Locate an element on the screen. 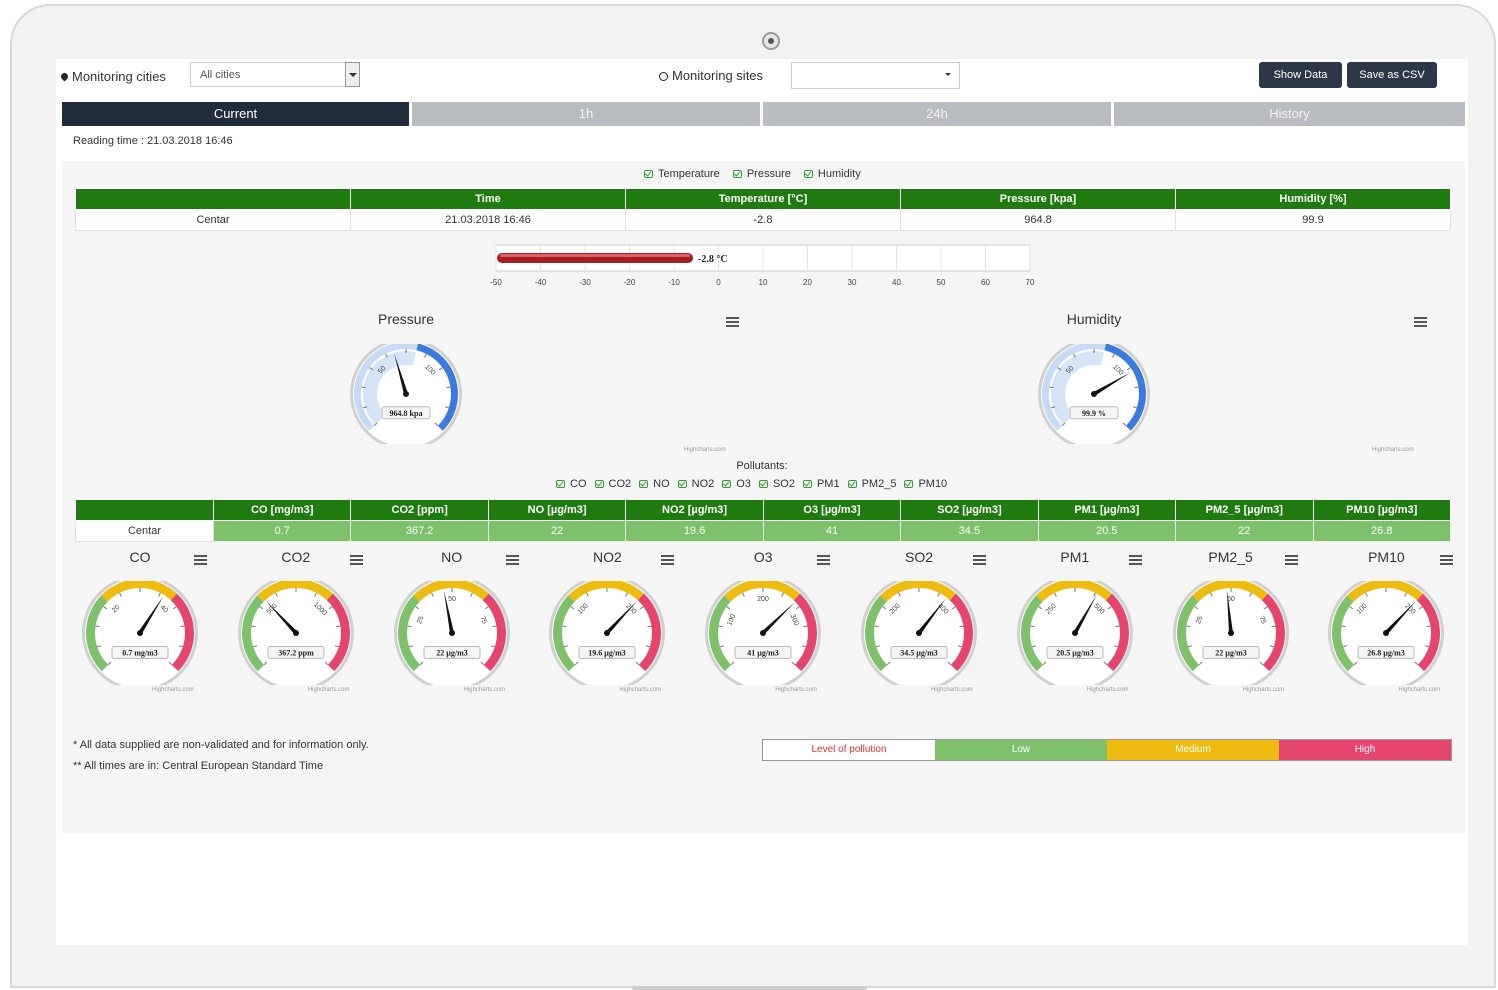 The width and height of the screenshot is (1498, 990). chevron-down-icon is located at coordinates (352, 74).